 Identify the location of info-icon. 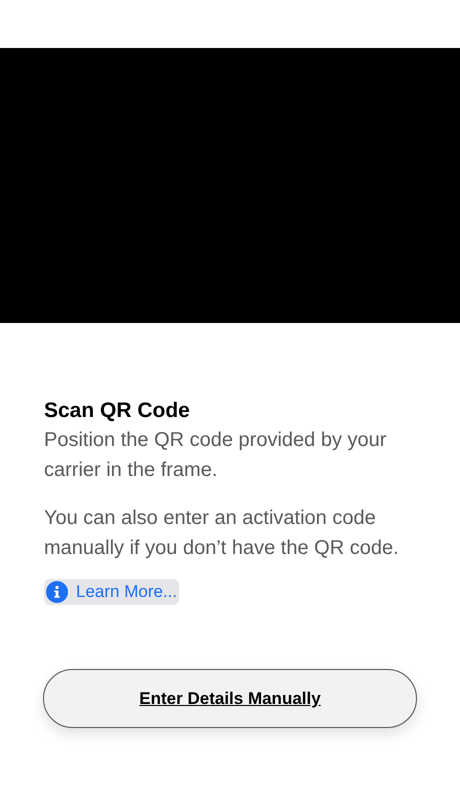
(57, 592).